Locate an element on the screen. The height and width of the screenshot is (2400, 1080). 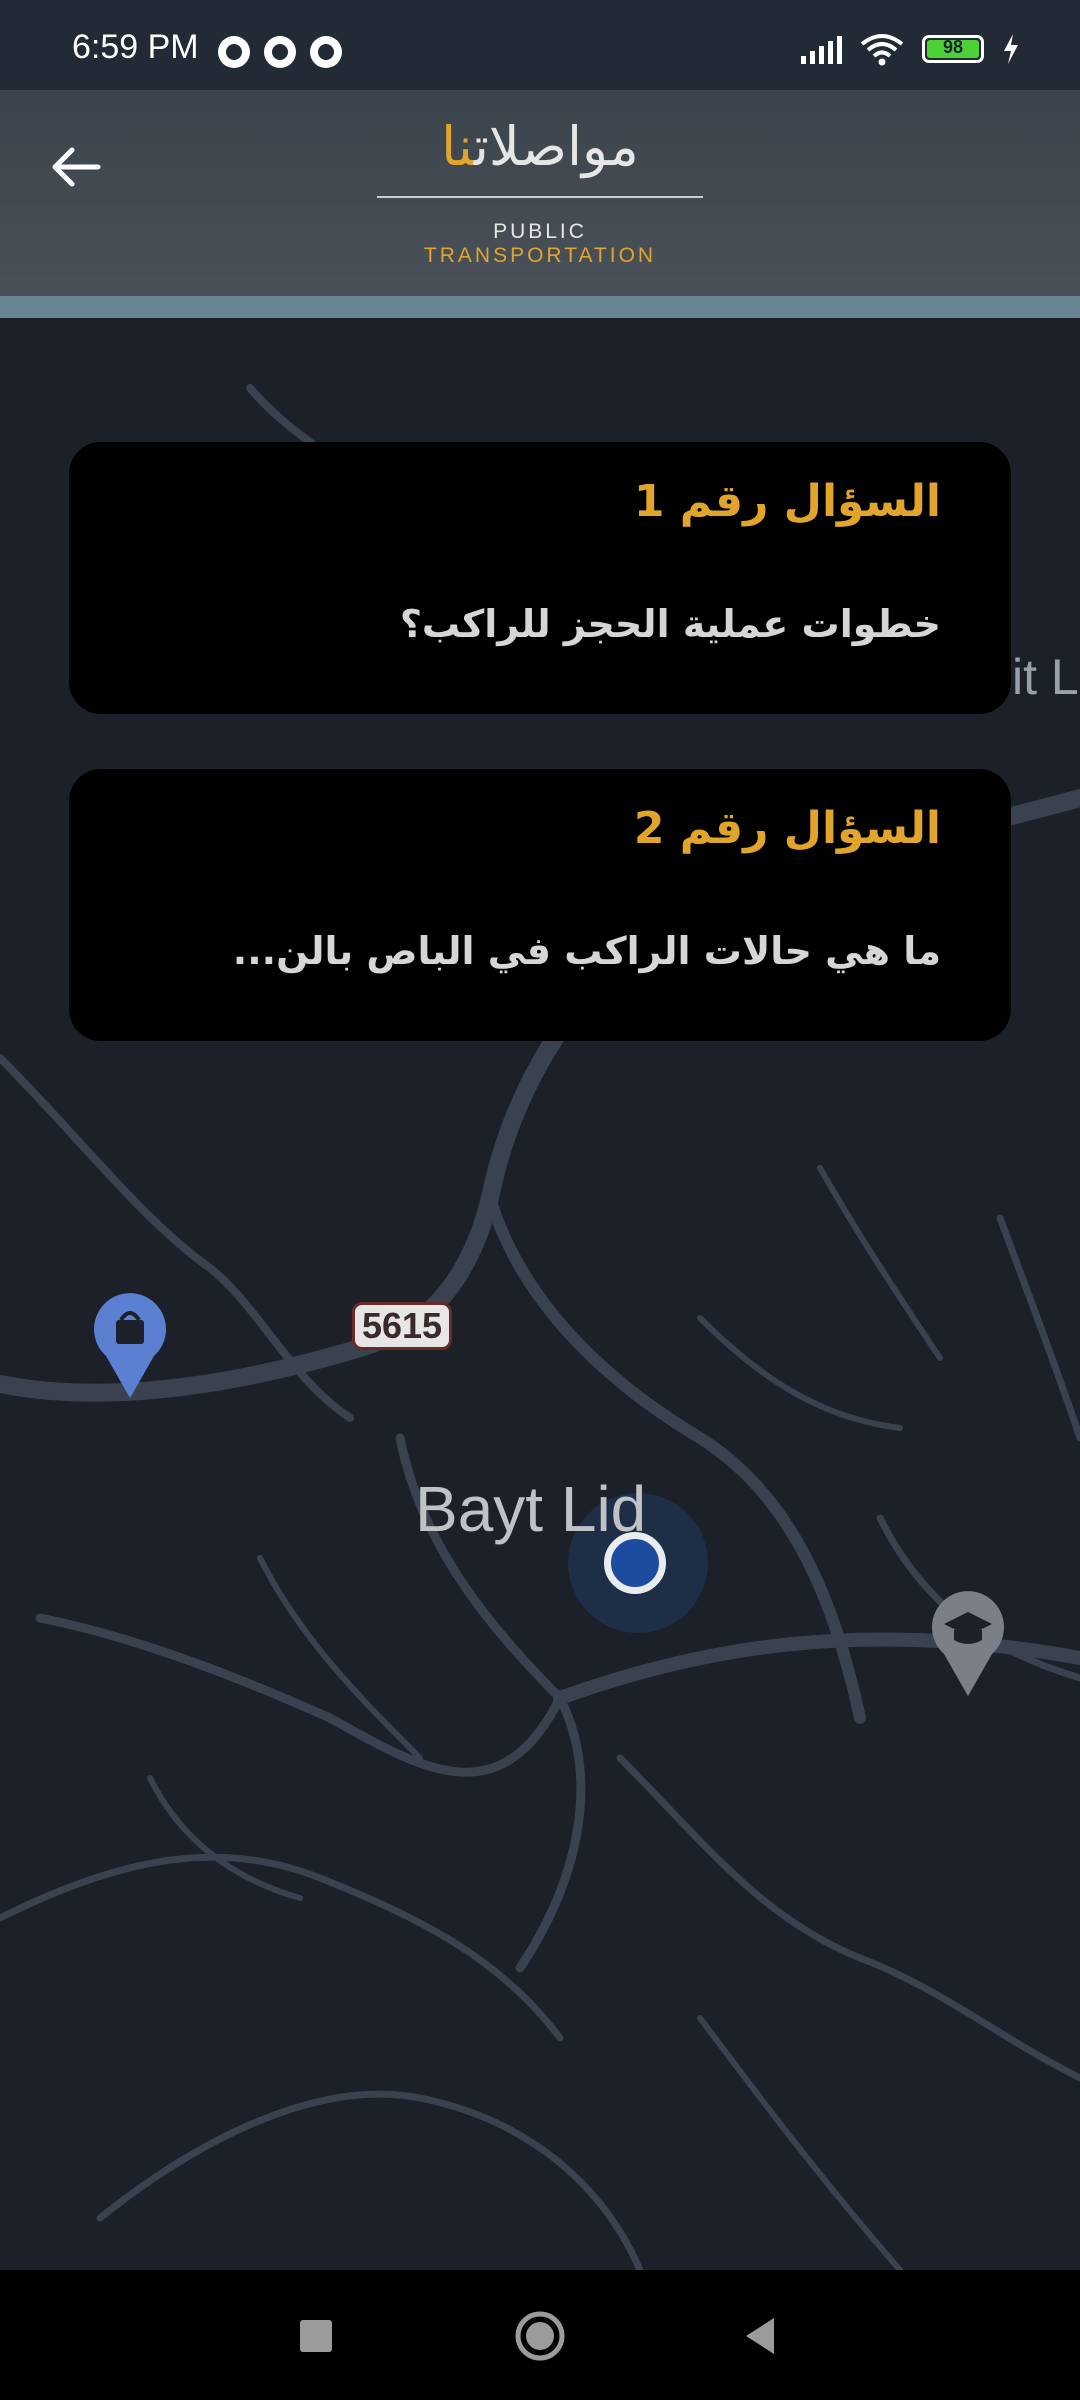
question-text: خطوات عملية الحجز للراكب؟ is located at coordinates (670, 624).